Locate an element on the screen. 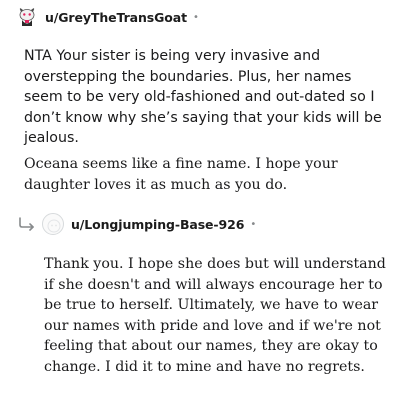 The image size is (400, 402). comment-header: u/Longjumping-Base-926 • is located at coordinates (136, 224).